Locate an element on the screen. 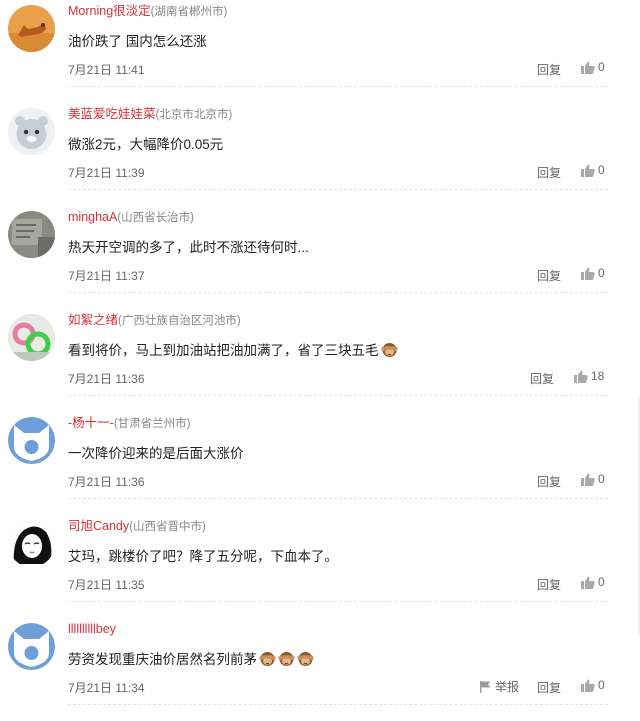  user-location: (北京市北京市) is located at coordinates (194, 115).